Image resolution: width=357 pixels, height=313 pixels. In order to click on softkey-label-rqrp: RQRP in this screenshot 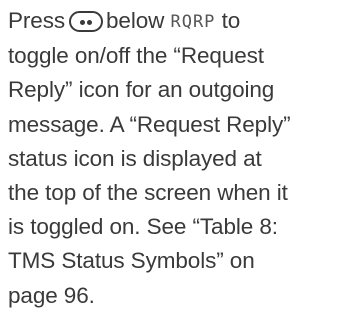, I will do `click(193, 22)`.